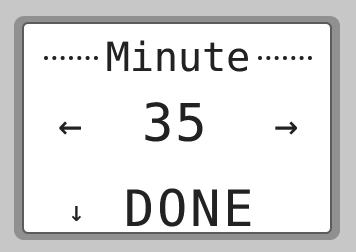 The image size is (356, 252). What do you see at coordinates (286, 126) in the screenshot?
I see `arrow-right-icon: →` at bounding box center [286, 126].